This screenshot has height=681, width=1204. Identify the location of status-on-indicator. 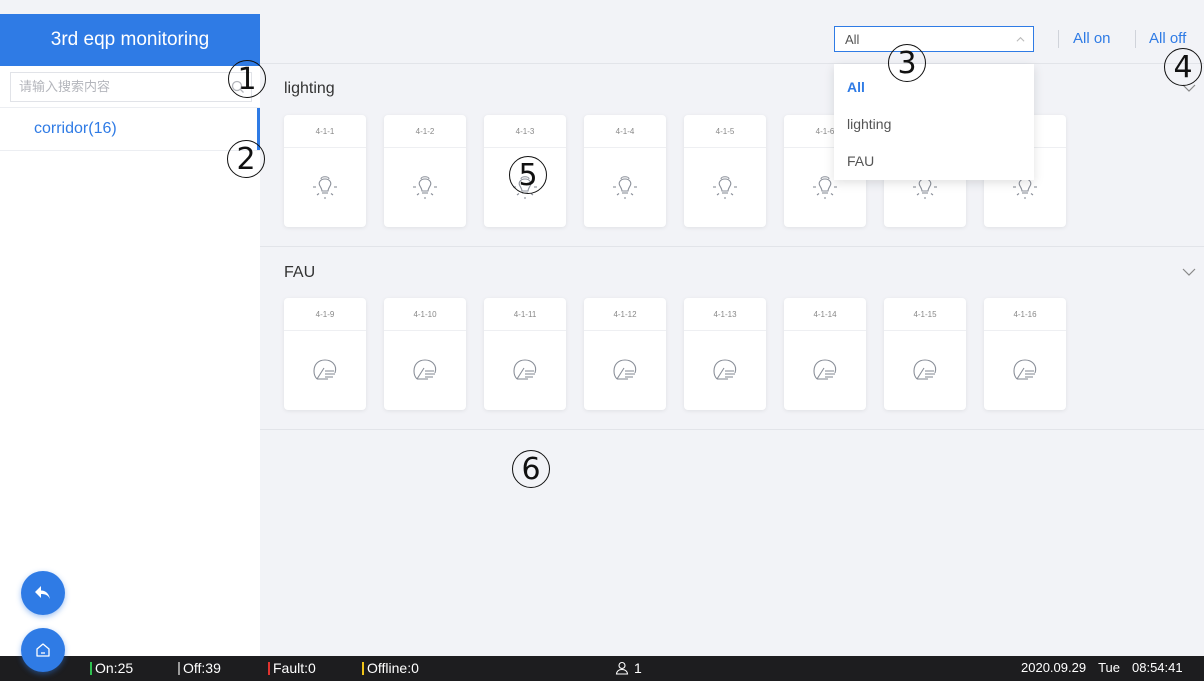
(91, 668).